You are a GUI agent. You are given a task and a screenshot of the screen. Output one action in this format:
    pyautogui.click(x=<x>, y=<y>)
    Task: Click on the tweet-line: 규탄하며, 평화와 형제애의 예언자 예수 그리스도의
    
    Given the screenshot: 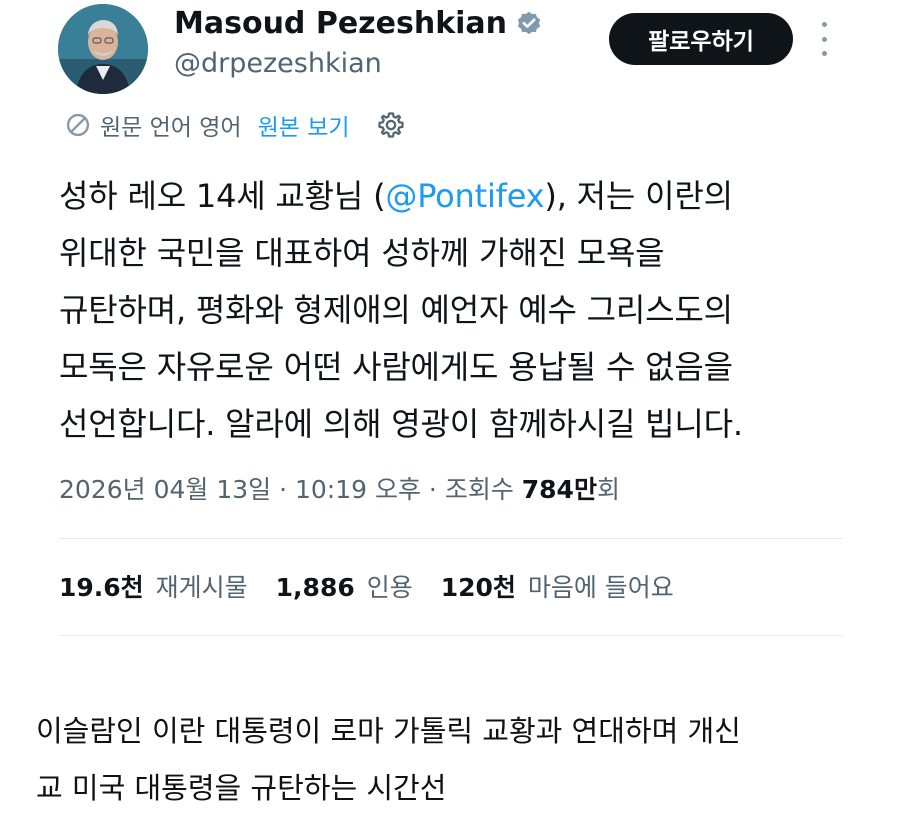 What is the action you would take?
    pyautogui.click(x=396, y=310)
    